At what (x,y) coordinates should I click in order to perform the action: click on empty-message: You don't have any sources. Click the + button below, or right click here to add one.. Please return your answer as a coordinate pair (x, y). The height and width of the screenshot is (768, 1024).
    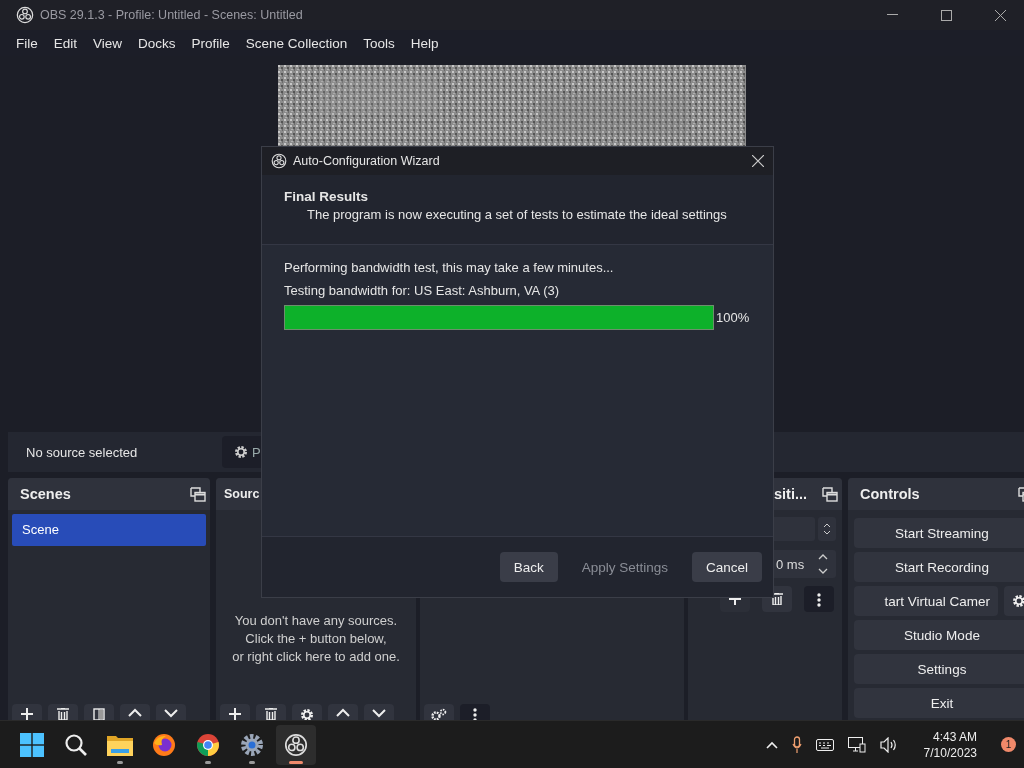
    Looking at the image, I should click on (316, 639).